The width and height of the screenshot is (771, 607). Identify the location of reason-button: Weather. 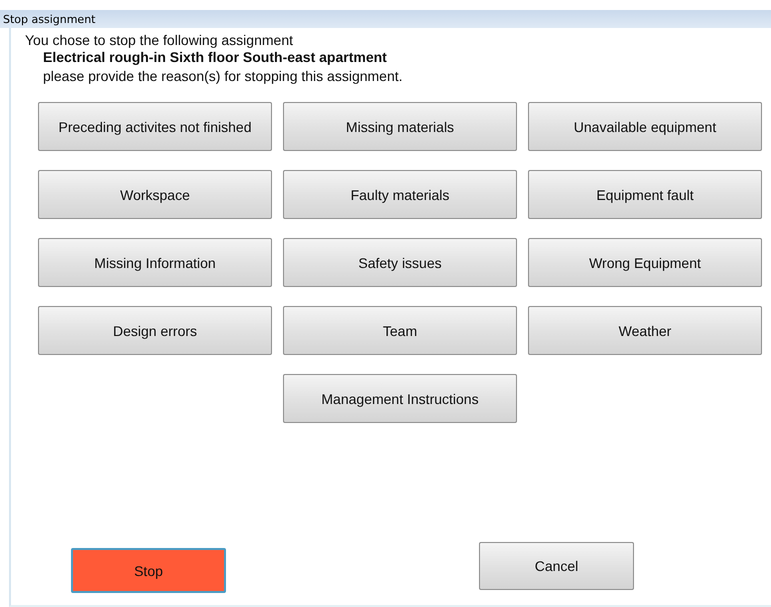
(645, 330).